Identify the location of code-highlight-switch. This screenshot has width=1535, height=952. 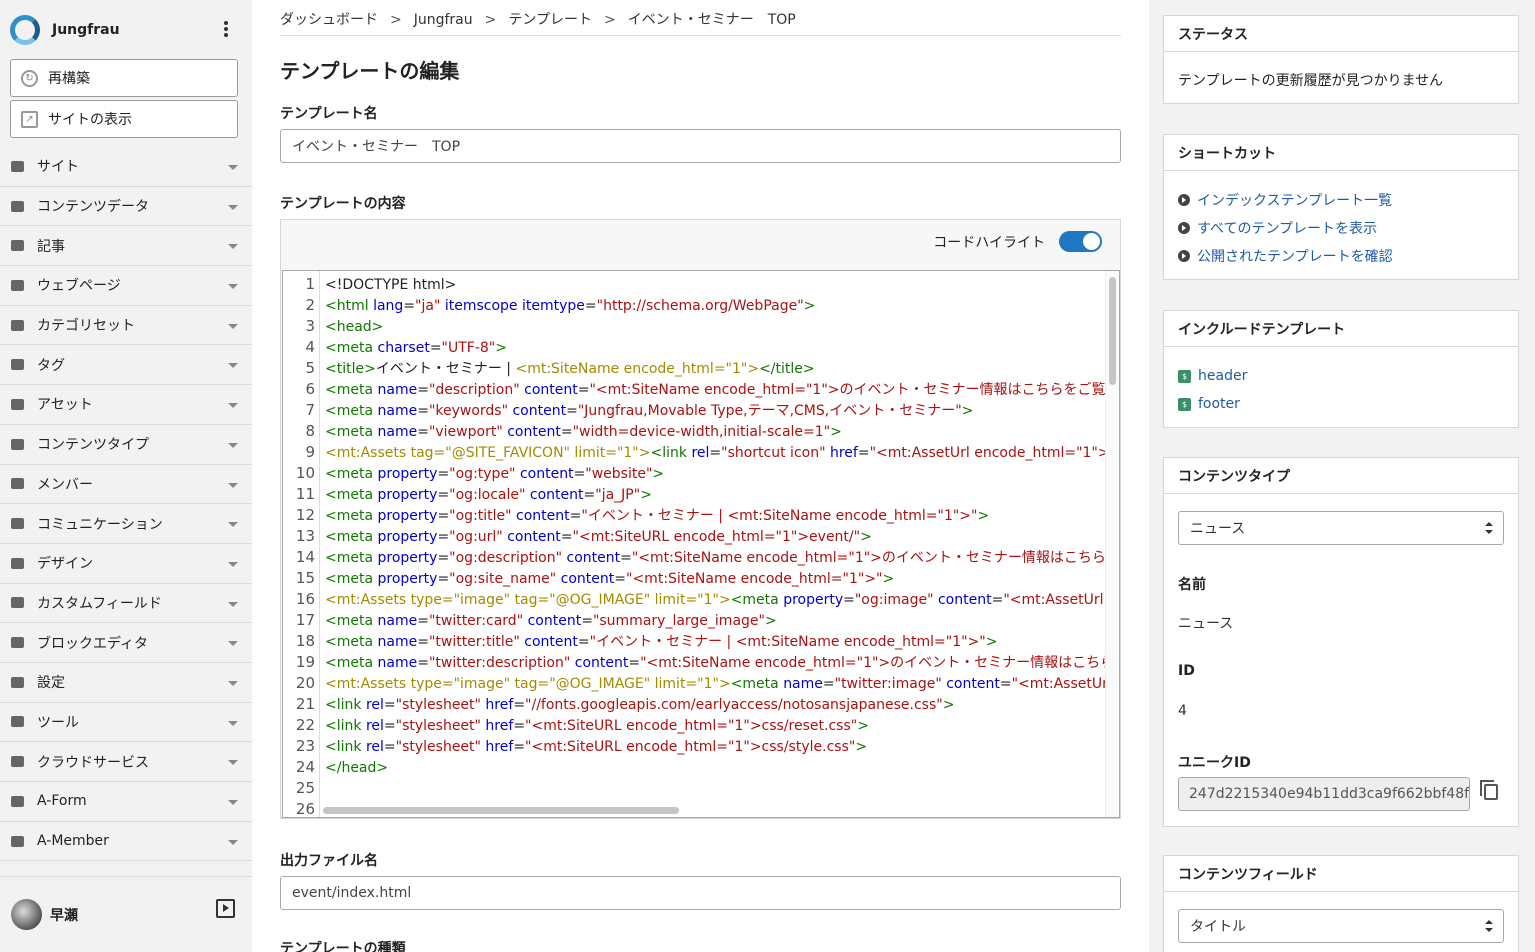
(1080, 241).